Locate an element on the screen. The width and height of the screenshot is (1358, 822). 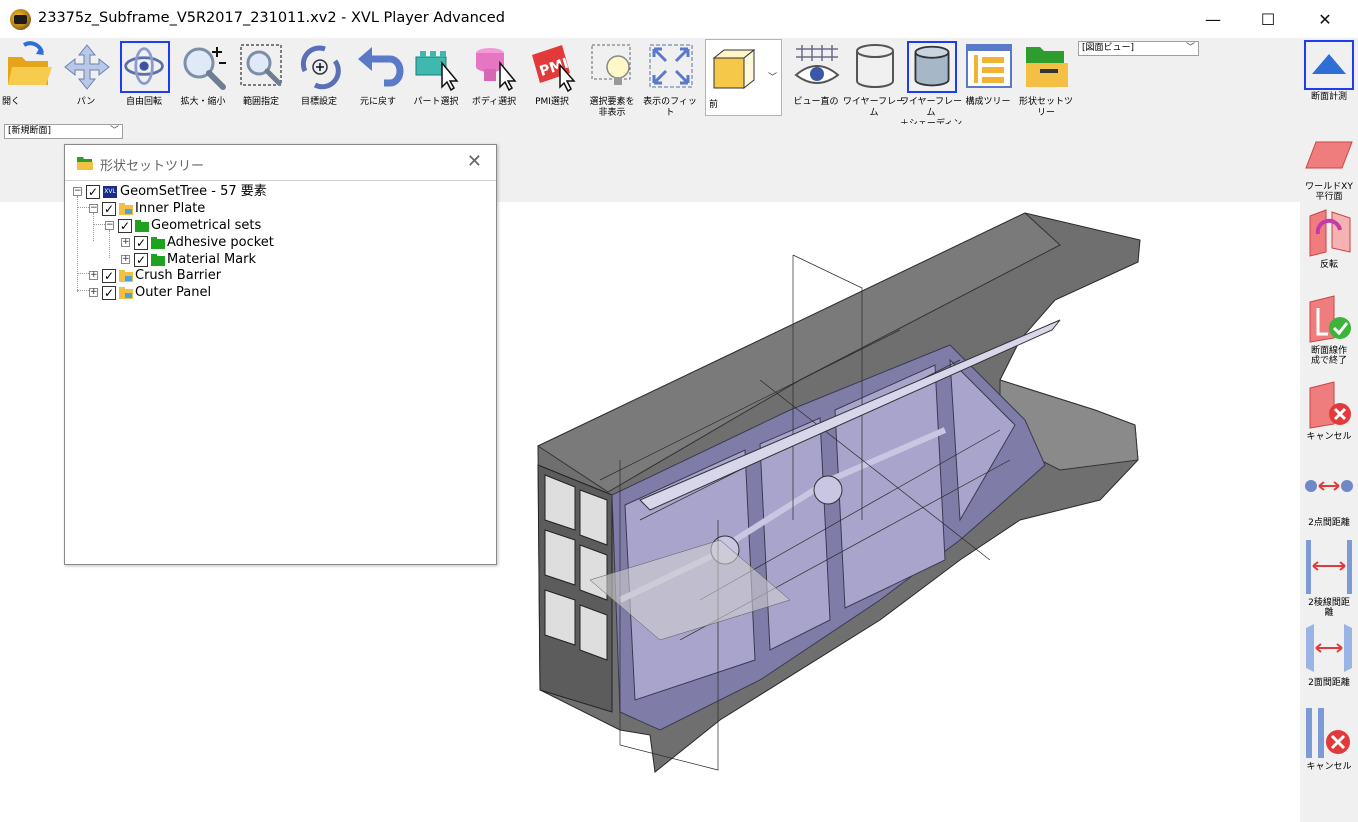
xvl-app-icon is located at coordinates (20, 19).